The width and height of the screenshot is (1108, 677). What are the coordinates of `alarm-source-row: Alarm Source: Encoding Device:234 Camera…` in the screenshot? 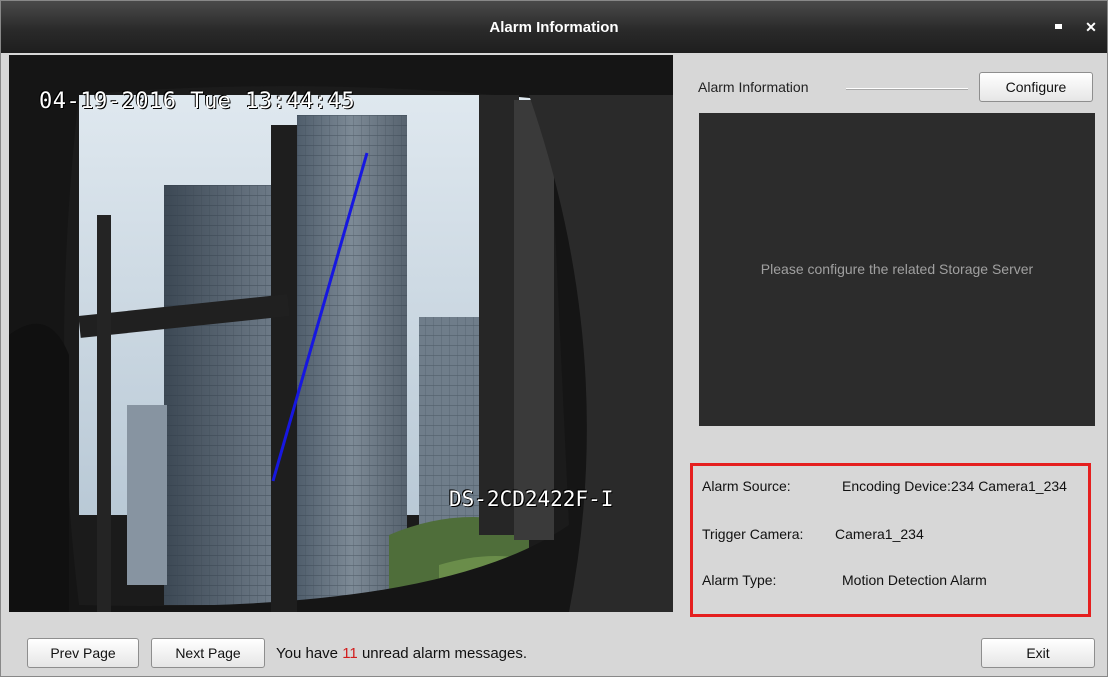 It's located at (897, 487).